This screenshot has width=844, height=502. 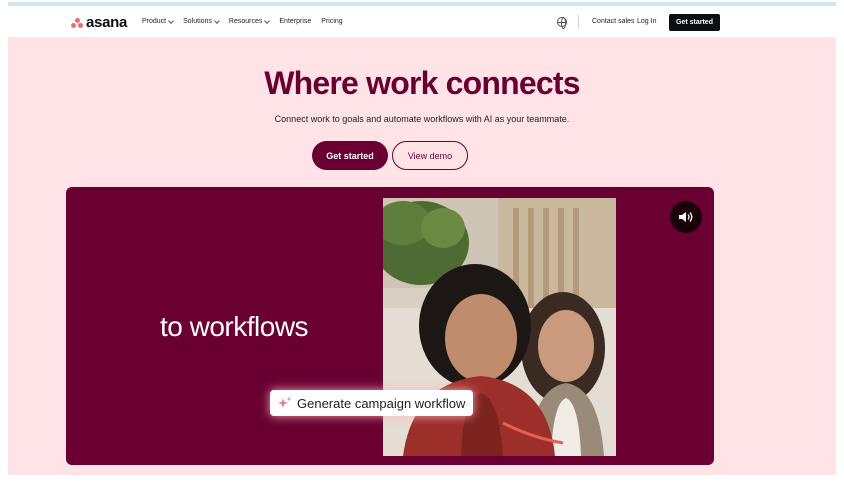 I want to click on menu-item-label: Product, so click(x=154, y=21).